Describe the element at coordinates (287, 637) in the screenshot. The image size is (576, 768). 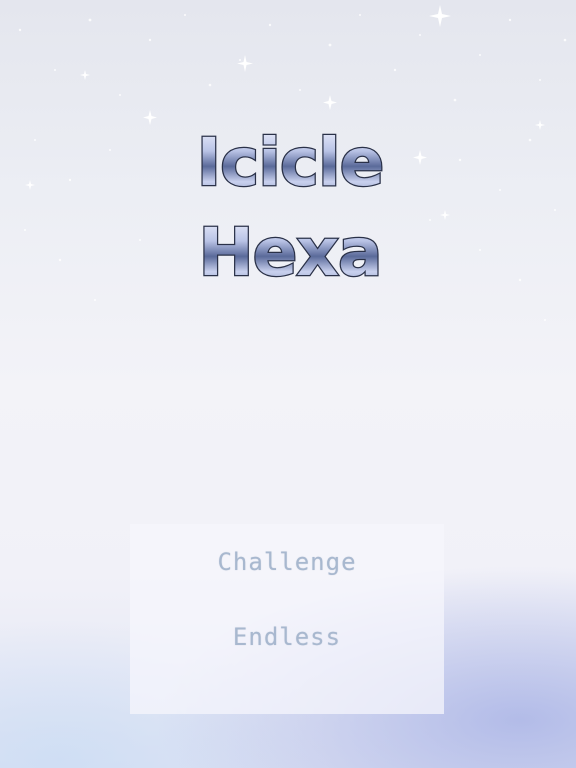
I see `endless-button: Endless` at that location.